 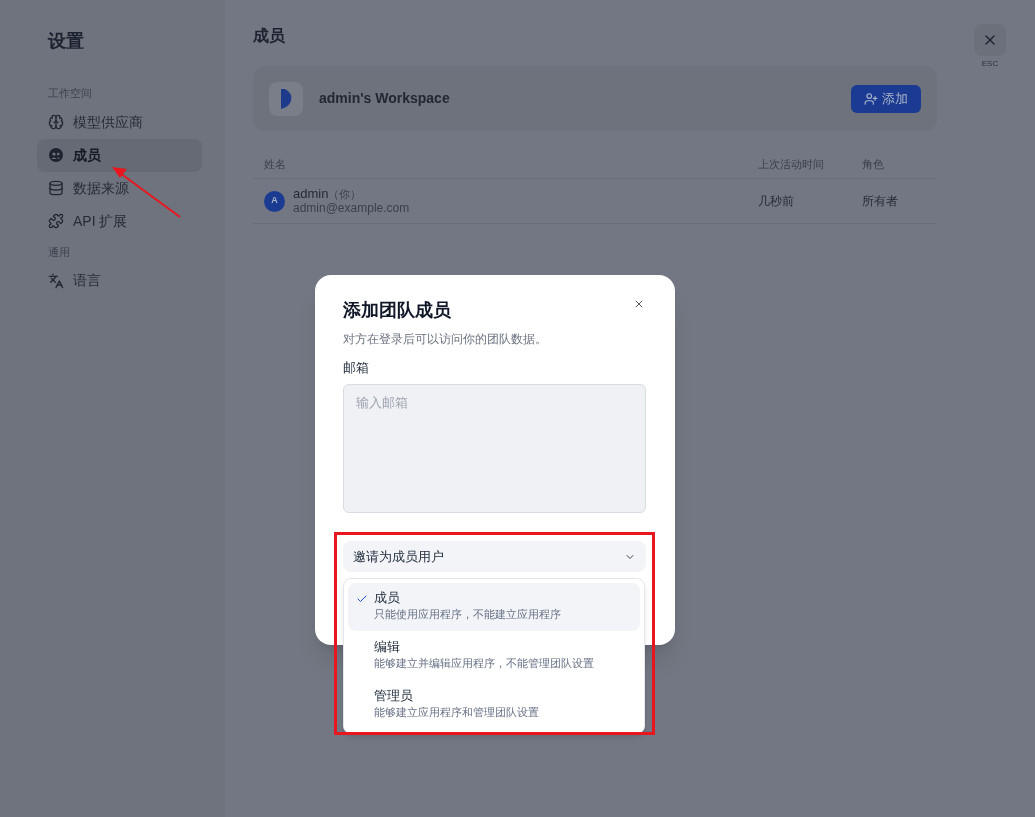 I want to click on role-description: 只能使用应用程序，不能建立应用程序, so click(x=467, y=614).